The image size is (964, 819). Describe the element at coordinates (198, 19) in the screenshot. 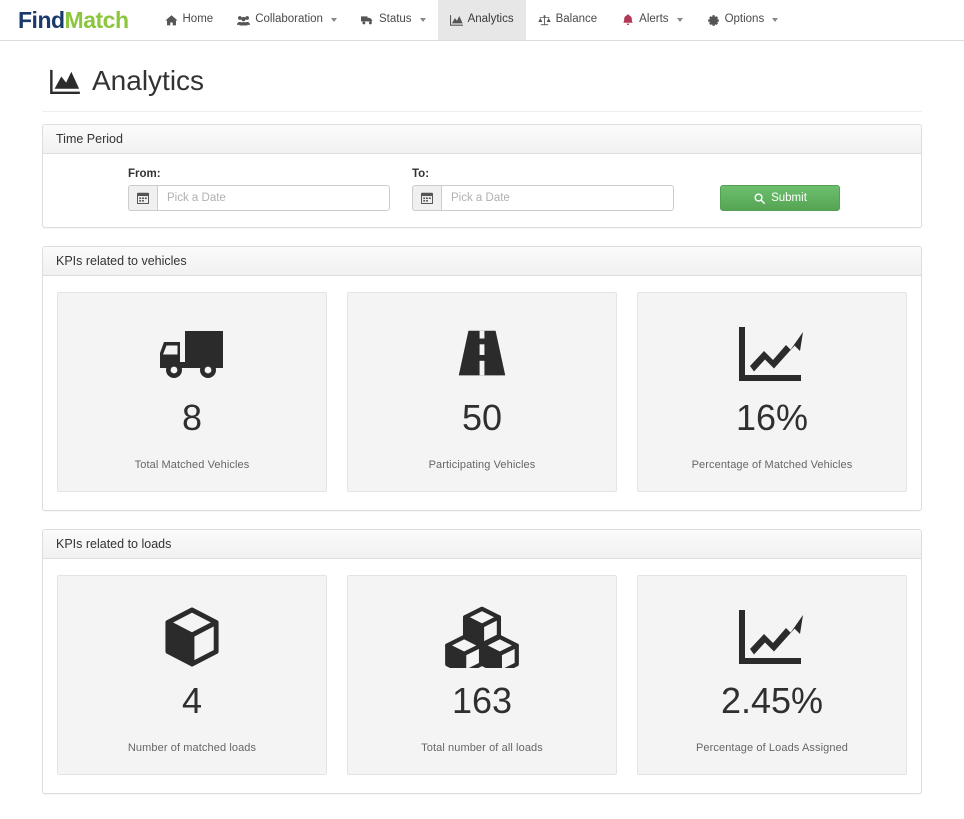

I see `nav-item-home-label: Home` at that location.